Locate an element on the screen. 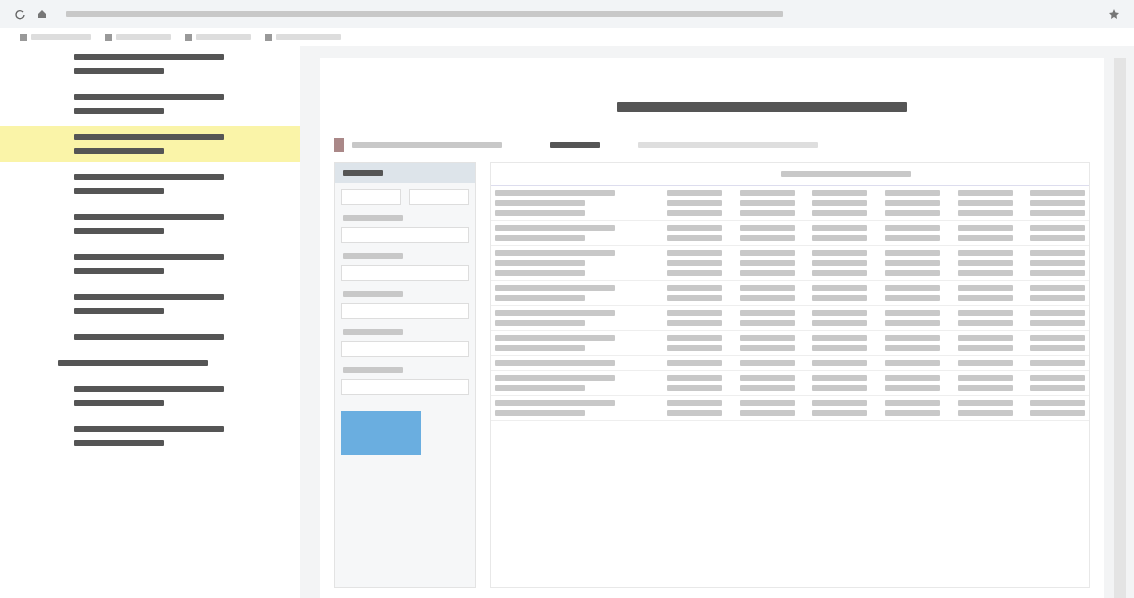 The image size is (1134, 598). home-icon is located at coordinates (42, 14).